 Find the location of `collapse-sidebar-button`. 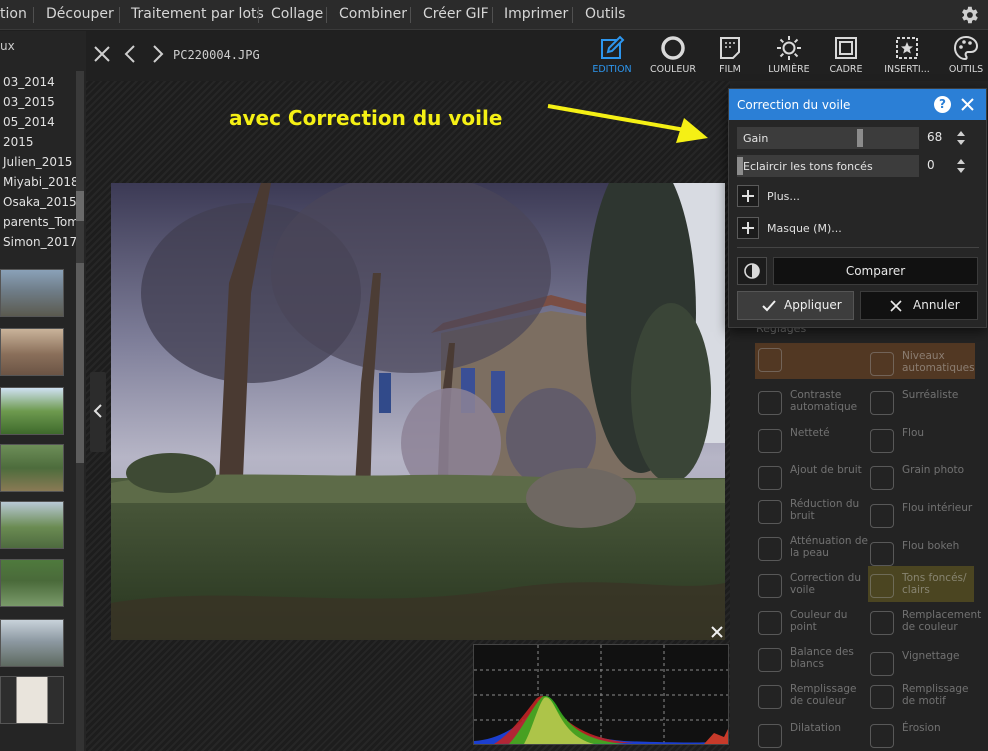

collapse-sidebar-button is located at coordinates (98, 412).